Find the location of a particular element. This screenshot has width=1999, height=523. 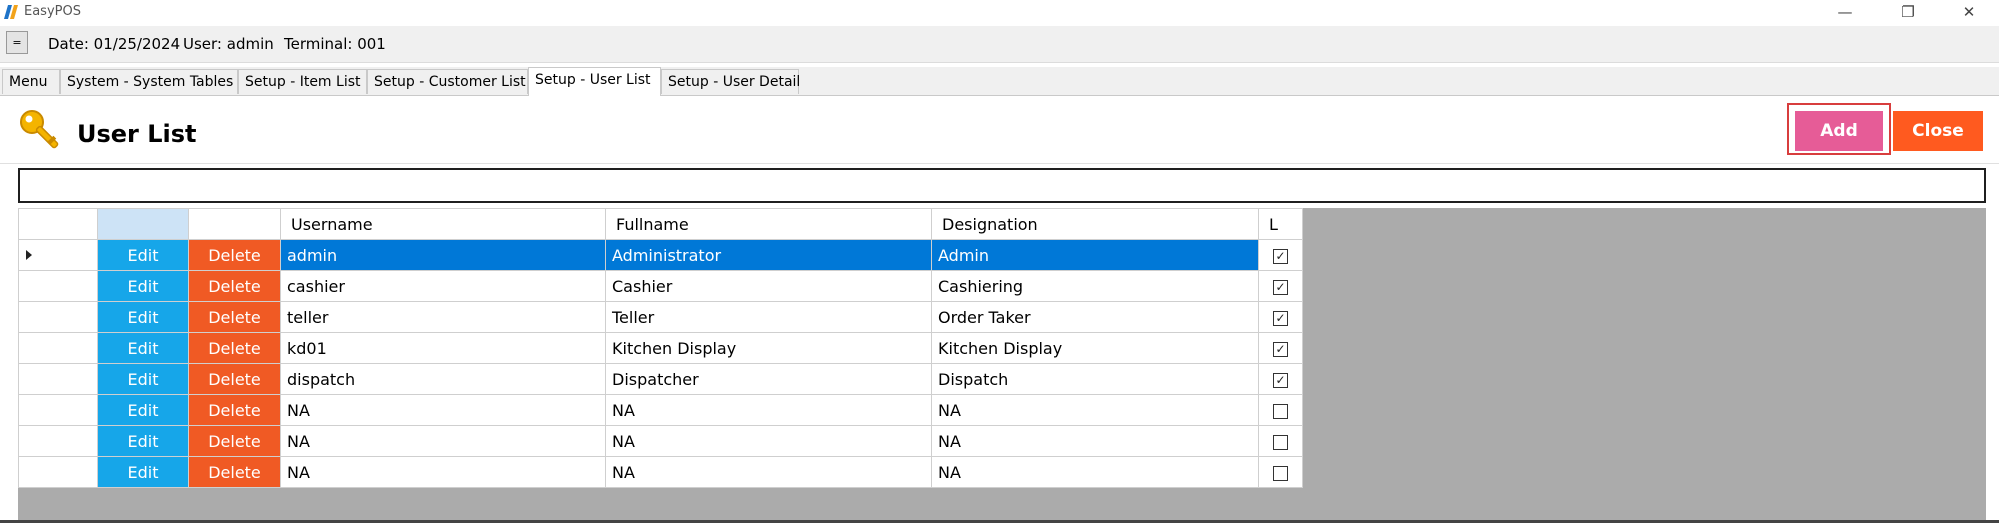

key-icon is located at coordinates (39, 129).